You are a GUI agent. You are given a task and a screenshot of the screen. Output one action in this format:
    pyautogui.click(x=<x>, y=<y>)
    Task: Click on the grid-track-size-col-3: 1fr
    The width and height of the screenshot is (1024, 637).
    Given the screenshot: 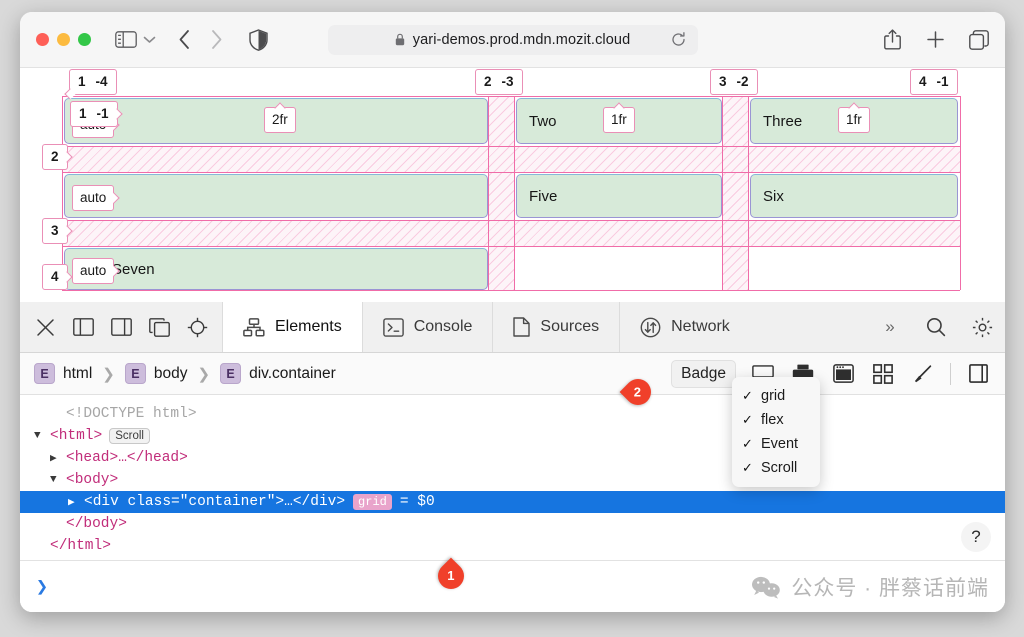 What is the action you would take?
    pyautogui.click(x=854, y=120)
    